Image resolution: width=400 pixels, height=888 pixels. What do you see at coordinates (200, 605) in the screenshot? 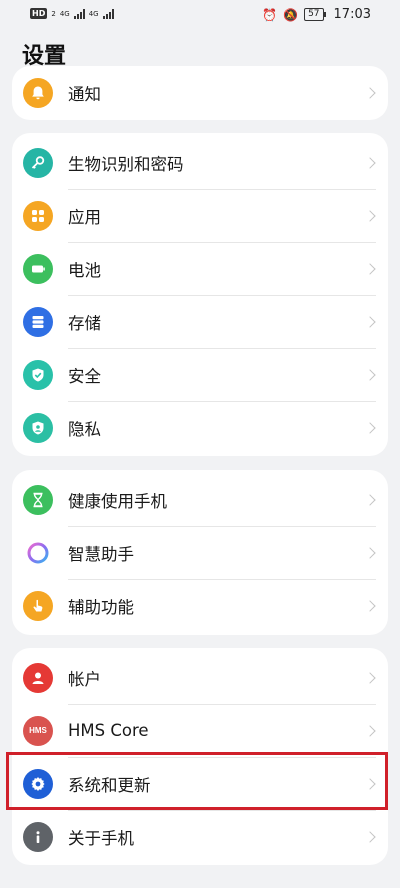
I see `settings-item-accessibility: 辅助功能` at bounding box center [200, 605].